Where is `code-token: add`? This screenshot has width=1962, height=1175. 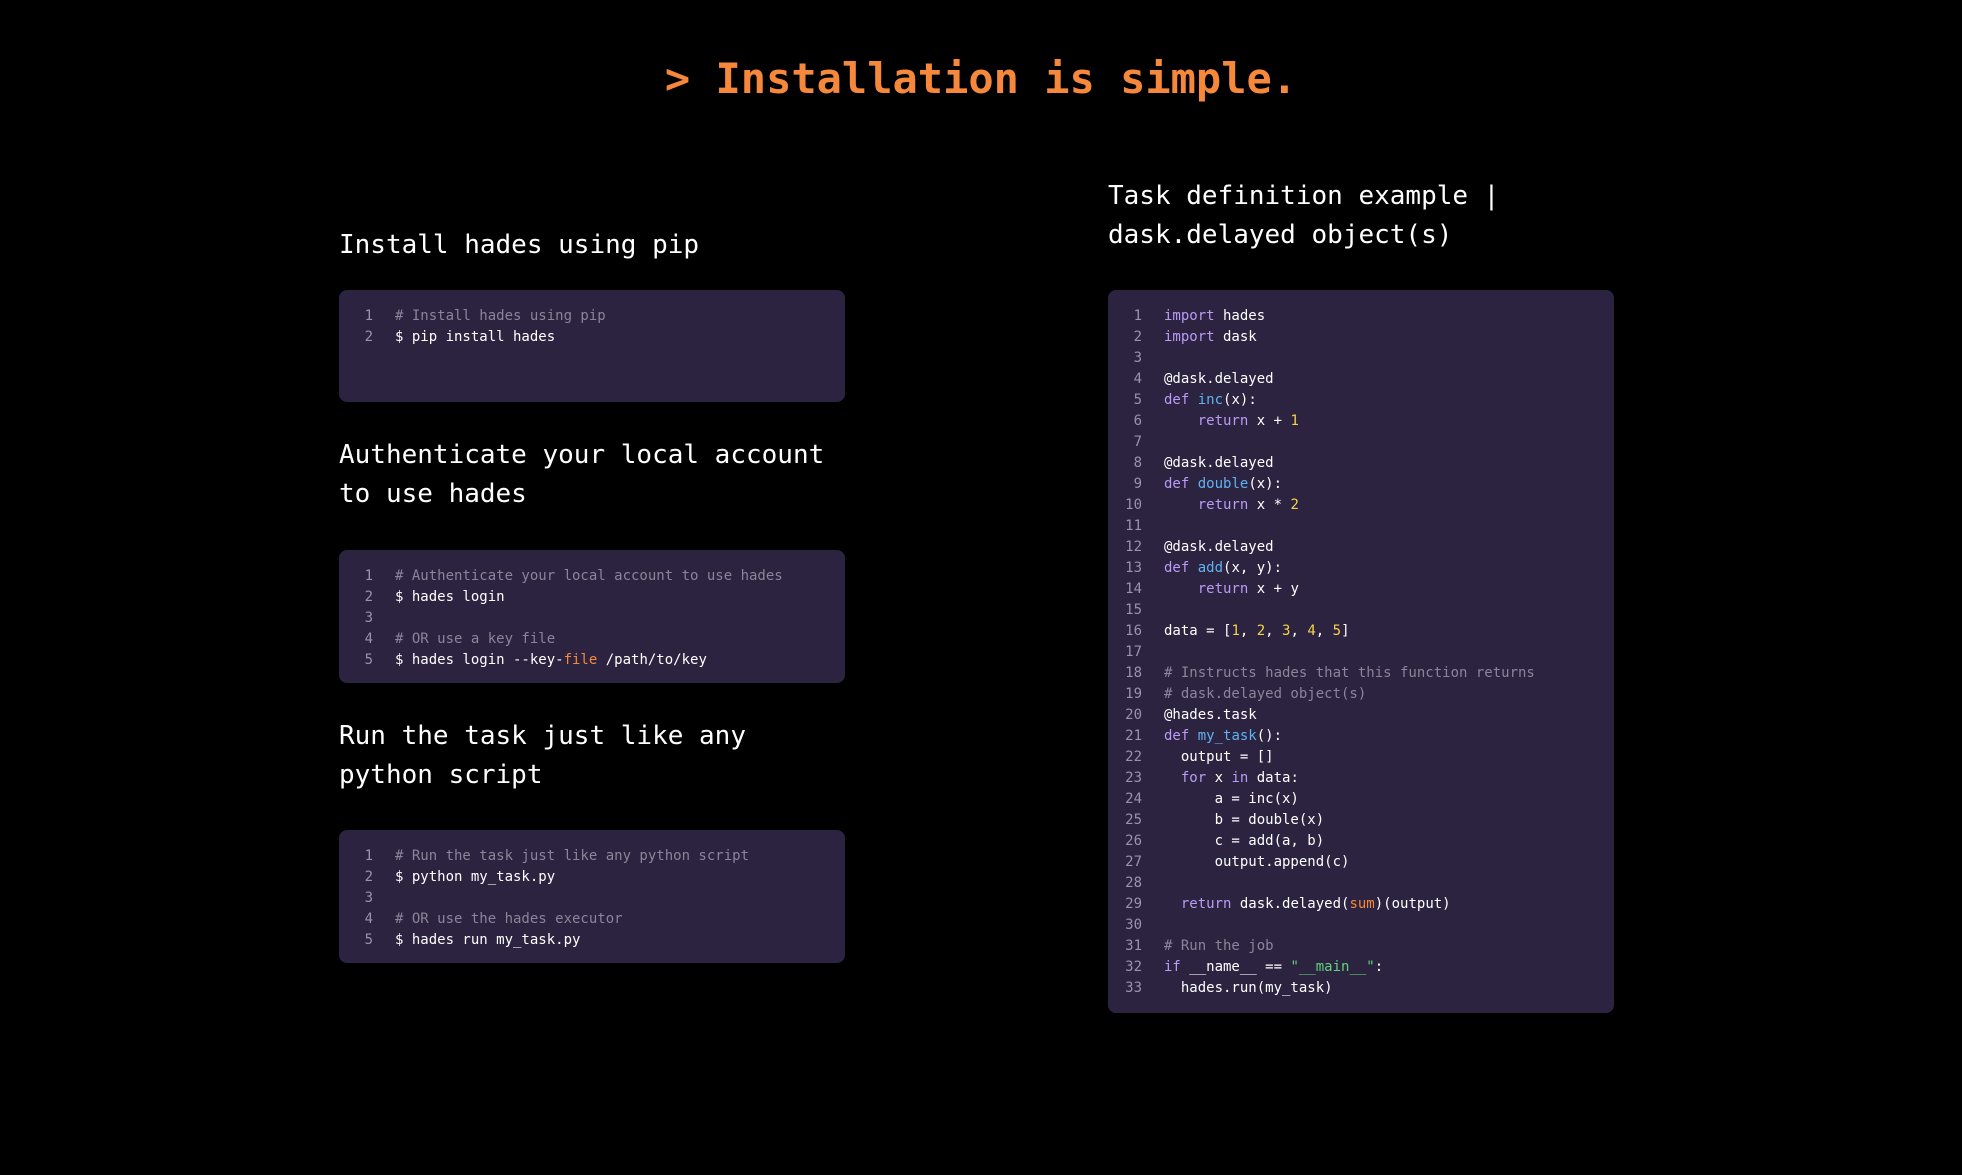
code-token: add is located at coordinates (1210, 568).